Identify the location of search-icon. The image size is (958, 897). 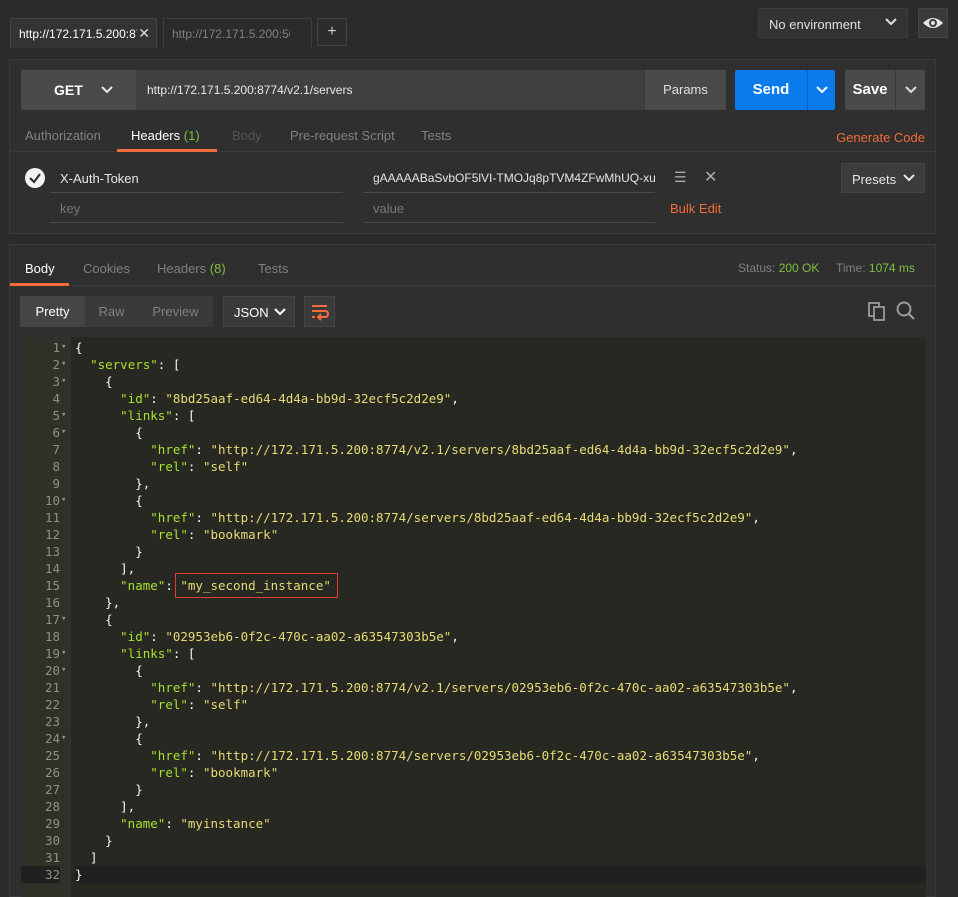
(906, 311).